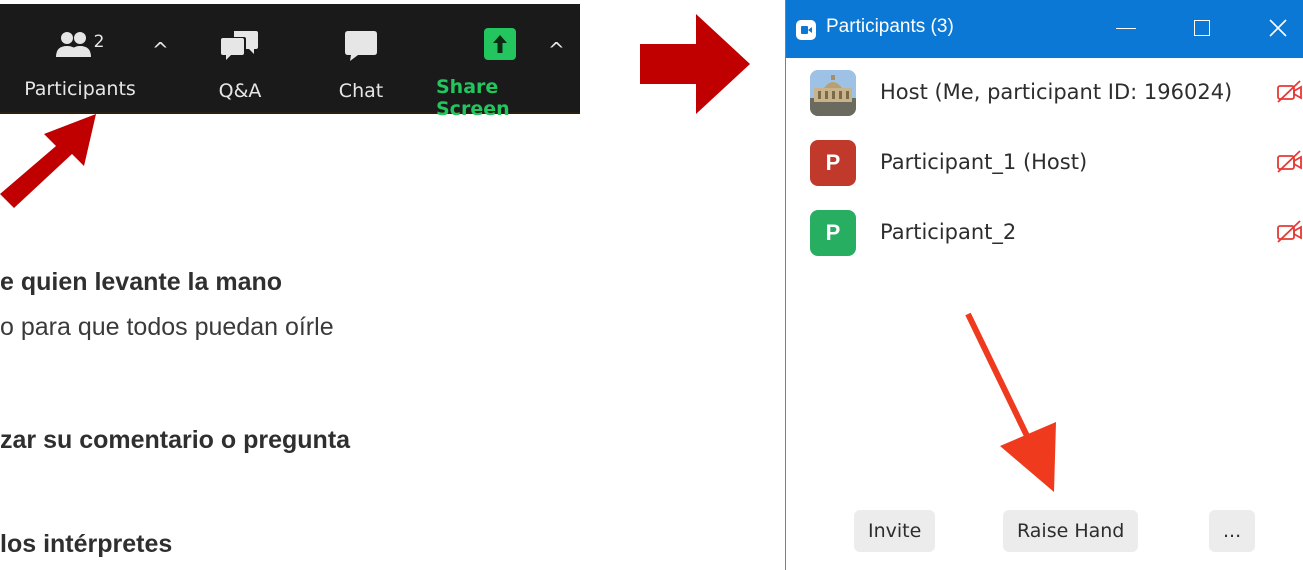 The image size is (1303, 570). I want to click on building-photo-icon, so click(833, 93).